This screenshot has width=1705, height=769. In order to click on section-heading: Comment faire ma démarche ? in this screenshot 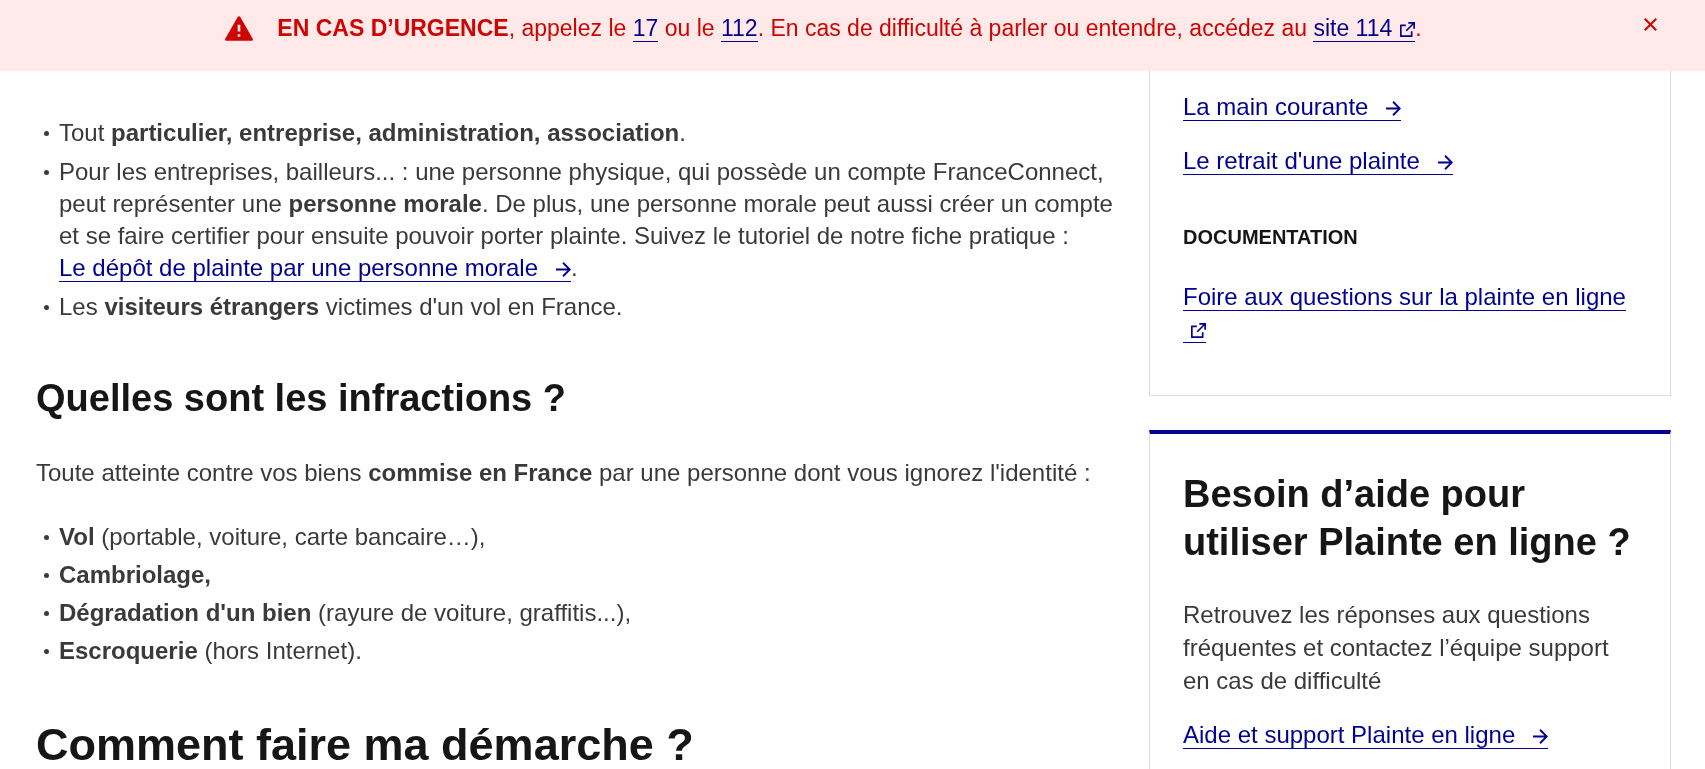, I will do `click(365, 745)`.